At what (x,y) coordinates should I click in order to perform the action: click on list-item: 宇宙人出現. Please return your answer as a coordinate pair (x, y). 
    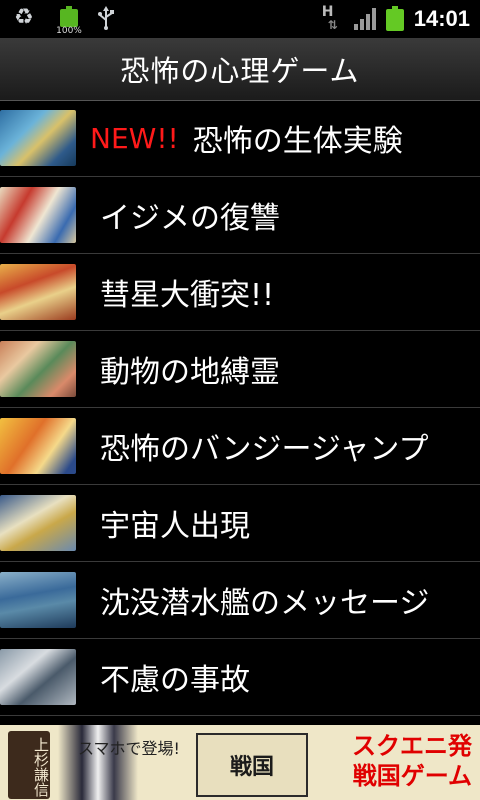
    Looking at the image, I should click on (240, 523).